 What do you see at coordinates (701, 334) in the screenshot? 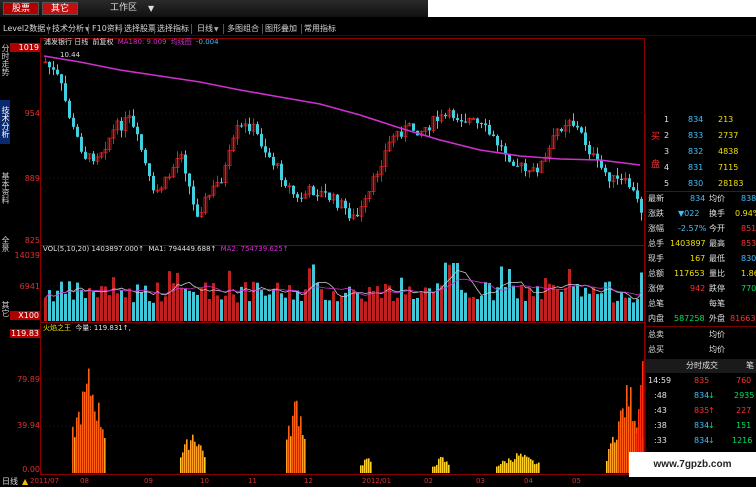
I see `quote-row: 总卖 均价` at bounding box center [701, 334].